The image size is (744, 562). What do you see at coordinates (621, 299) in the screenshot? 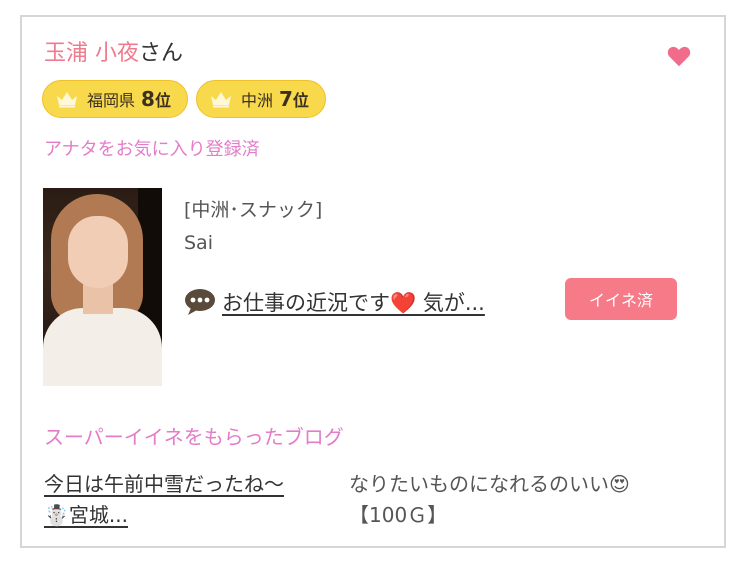
I see `like-button: イイネ済` at bounding box center [621, 299].